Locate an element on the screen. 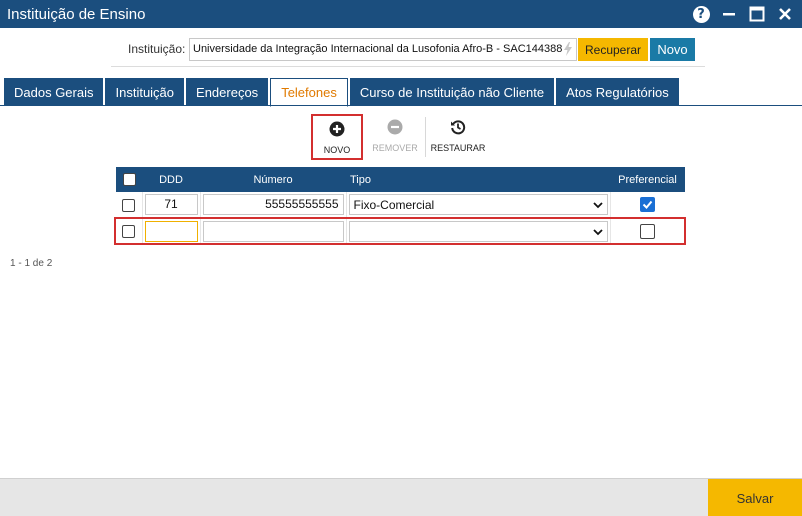  help-icon: ? is located at coordinates (701, 14).